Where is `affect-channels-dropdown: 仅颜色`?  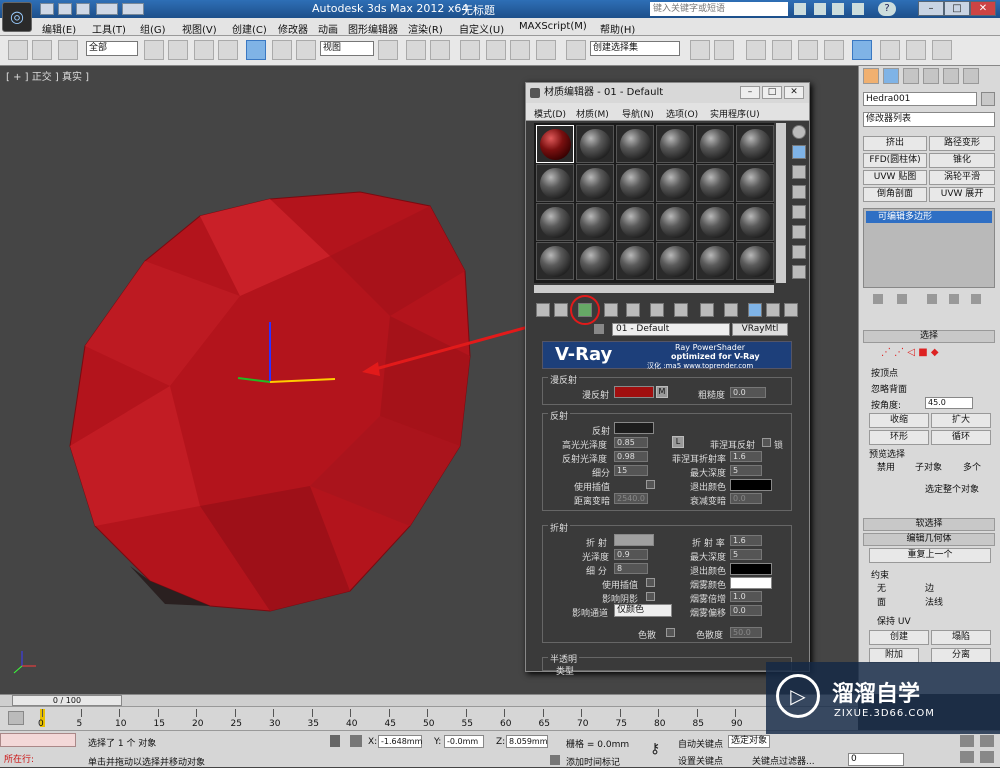
affect-channels-dropdown: 仅颜色 is located at coordinates (643, 610).